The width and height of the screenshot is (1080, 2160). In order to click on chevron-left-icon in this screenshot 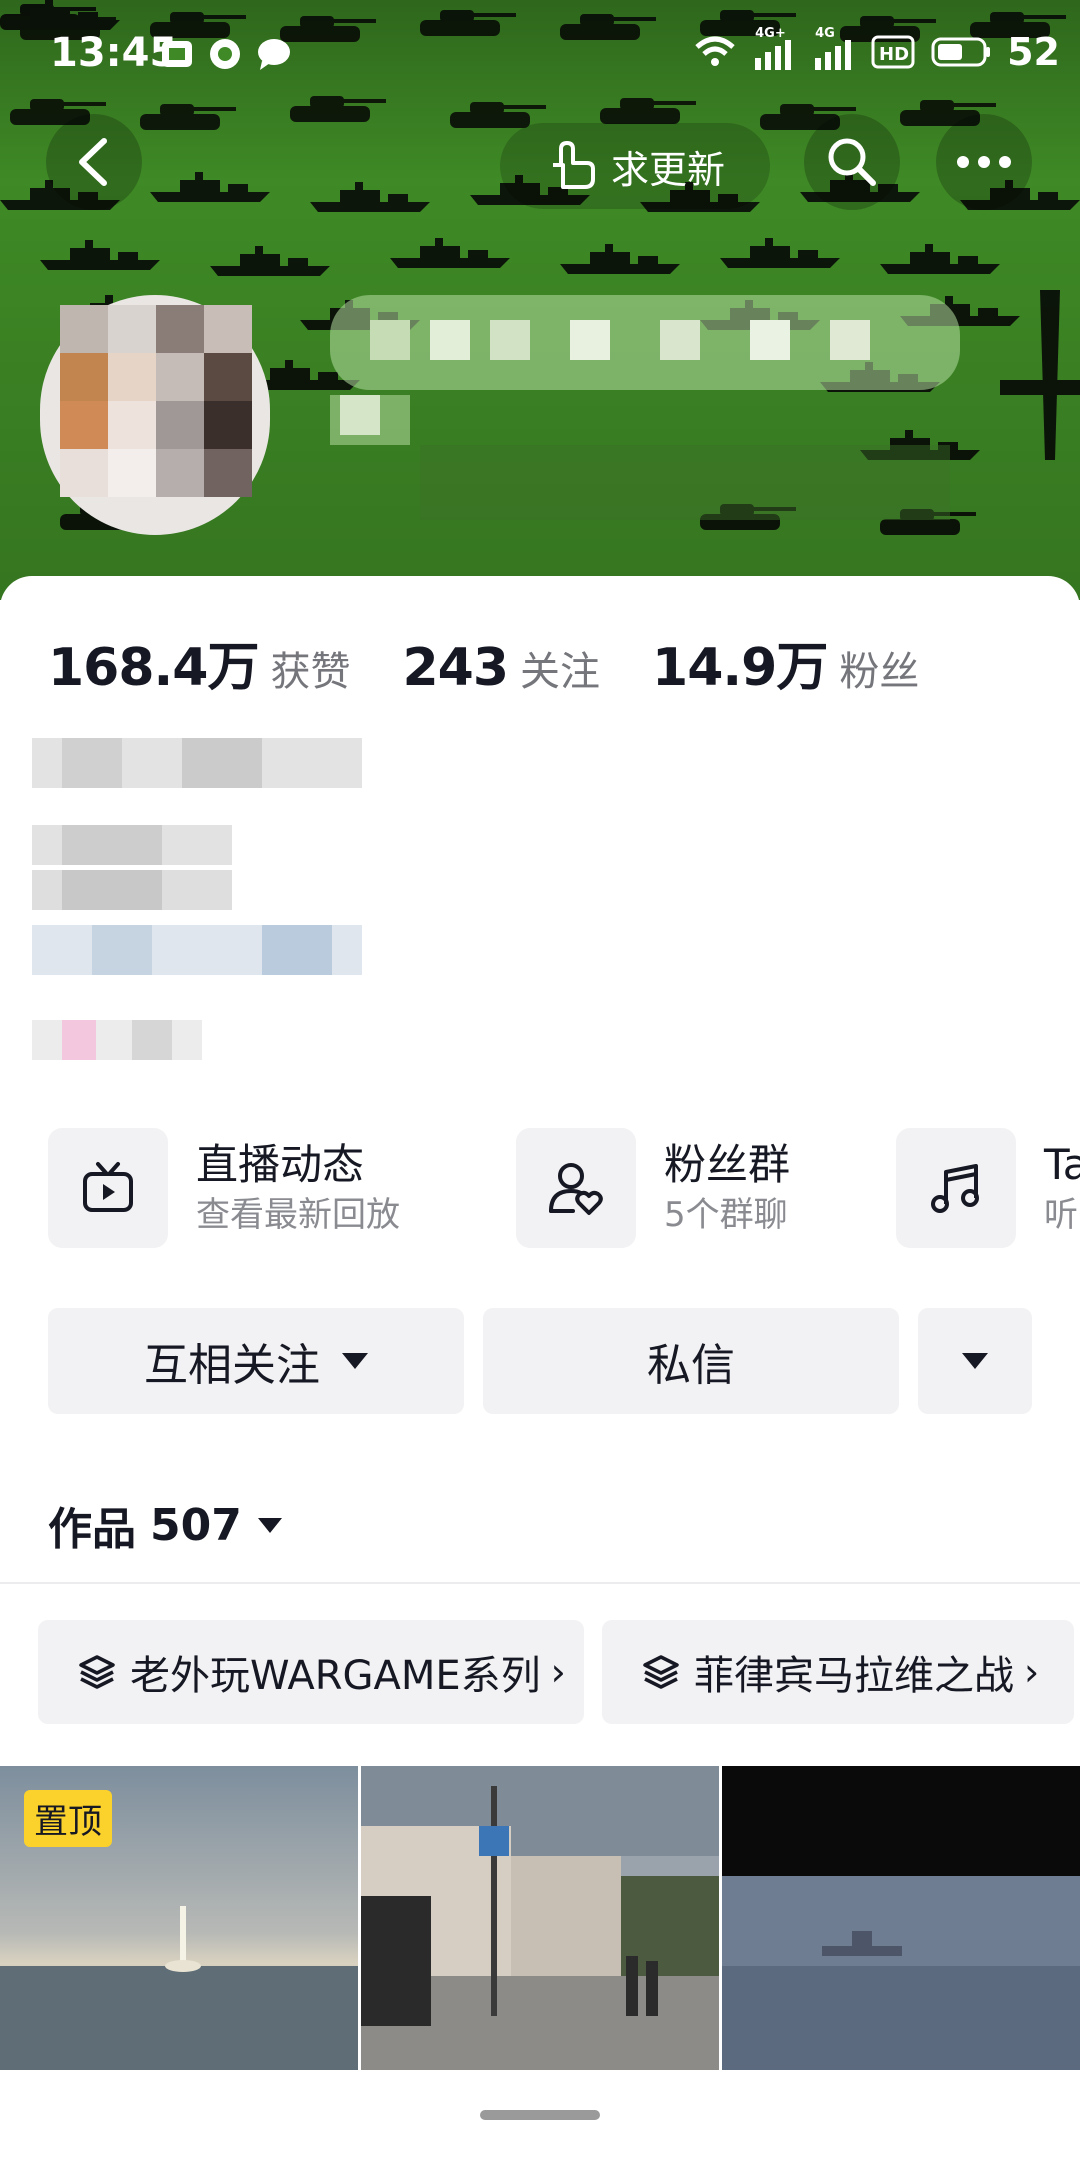, I will do `click(93, 162)`.